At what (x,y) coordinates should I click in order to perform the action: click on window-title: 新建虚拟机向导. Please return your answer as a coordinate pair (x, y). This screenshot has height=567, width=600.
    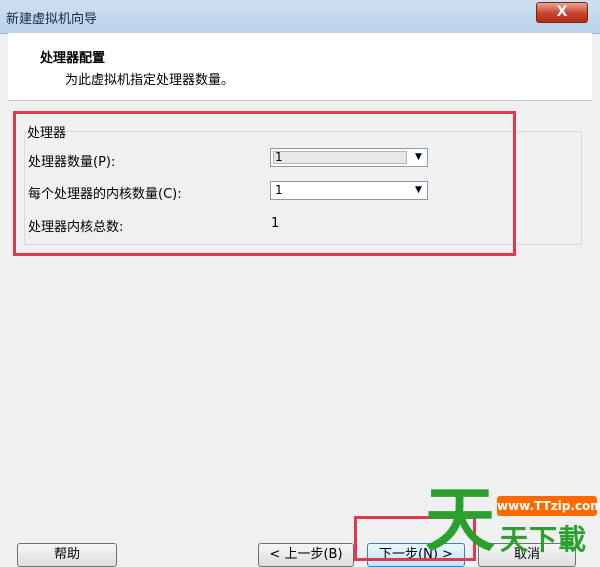
    Looking at the image, I should click on (52, 19).